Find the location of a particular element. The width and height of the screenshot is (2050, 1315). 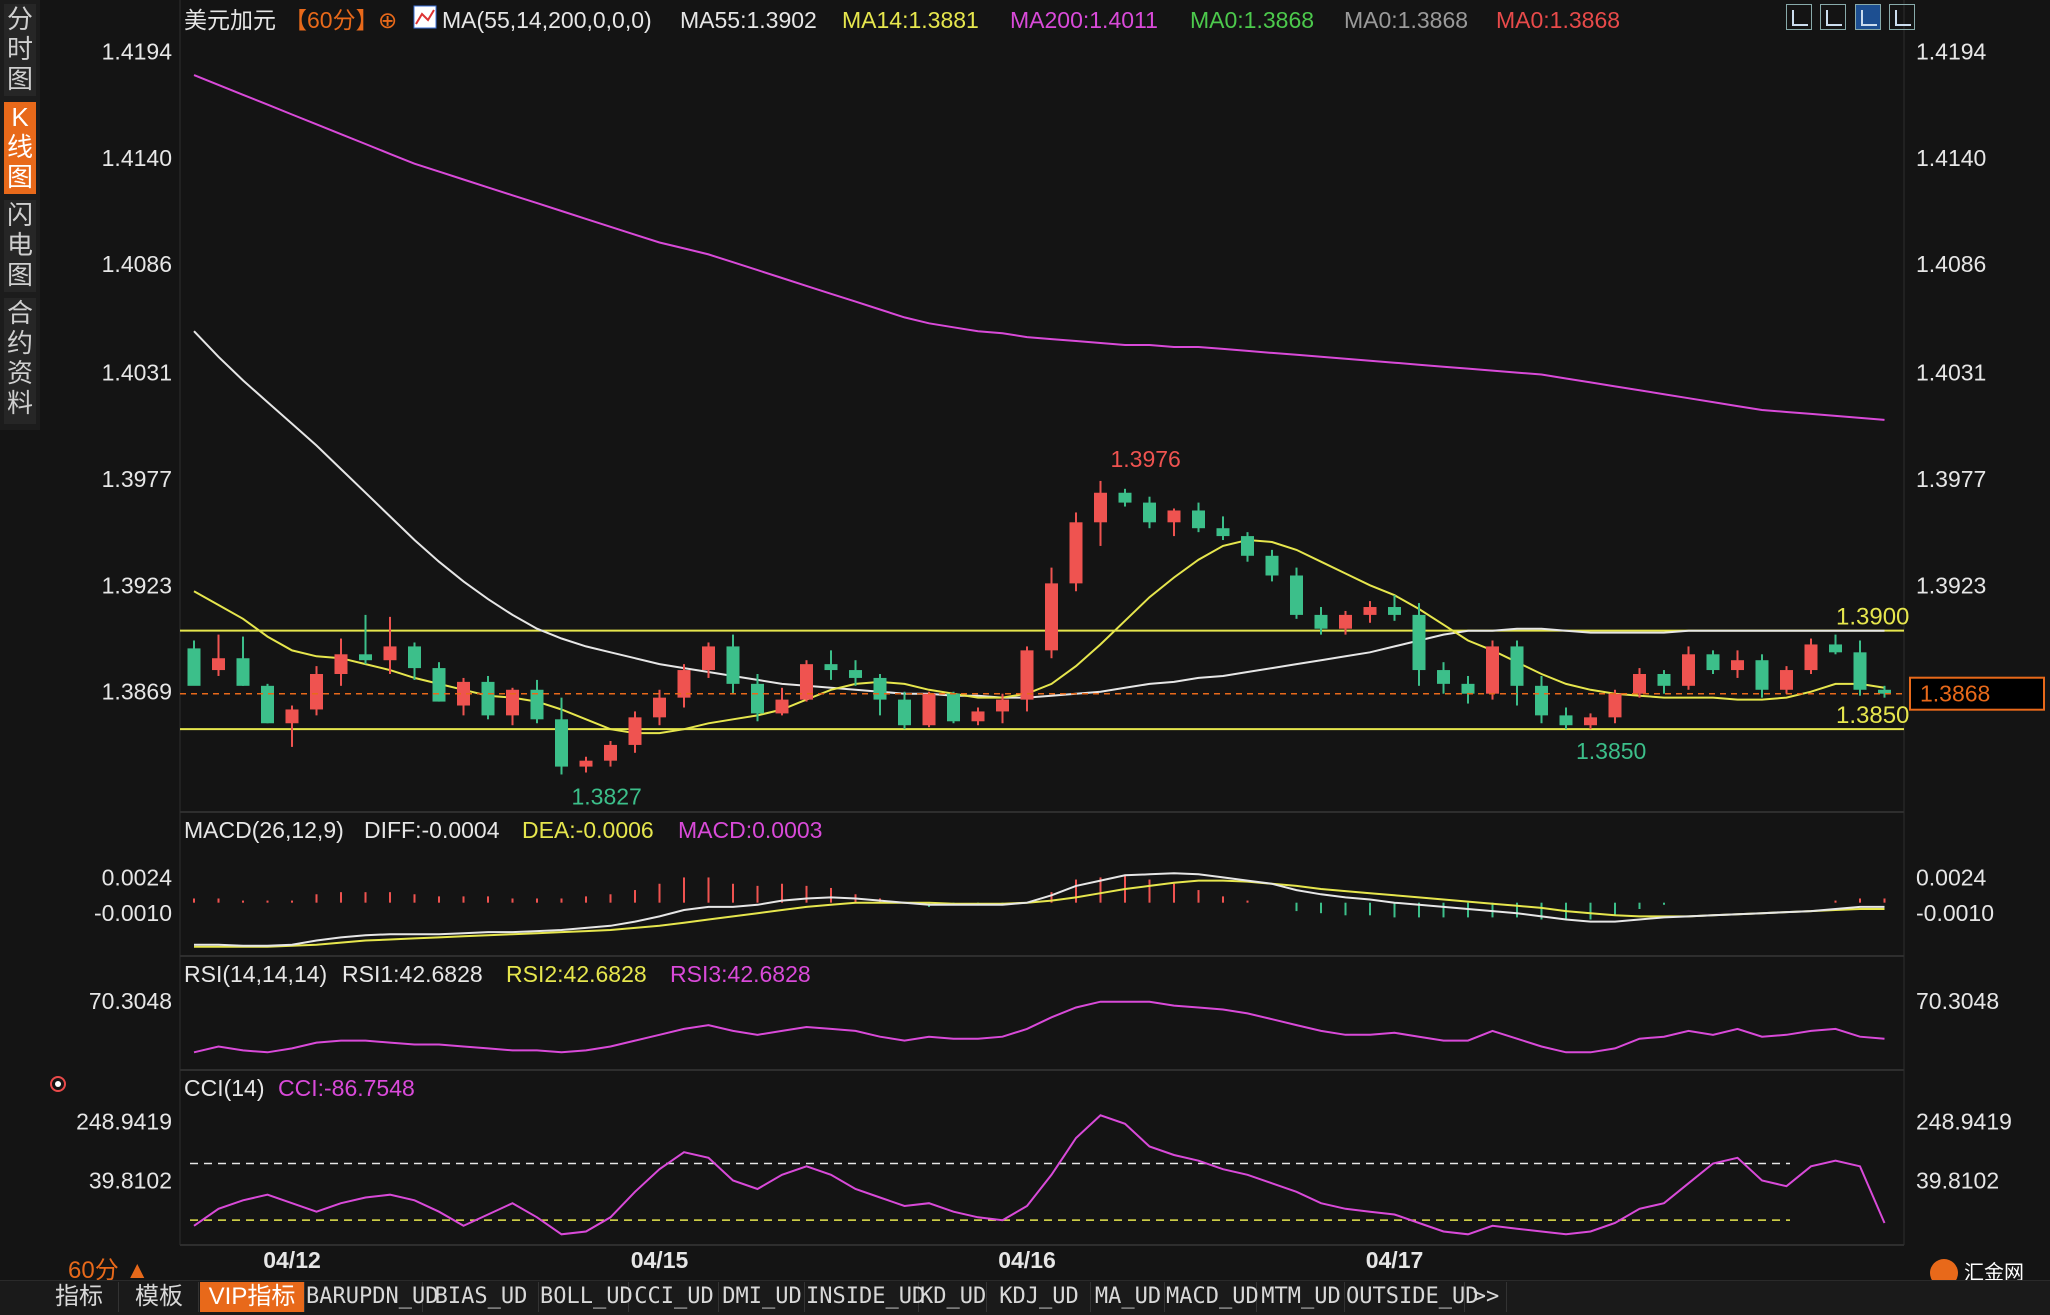

indicator-tab-boll-ud: BOLL_UD is located at coordinates (586, 1297).